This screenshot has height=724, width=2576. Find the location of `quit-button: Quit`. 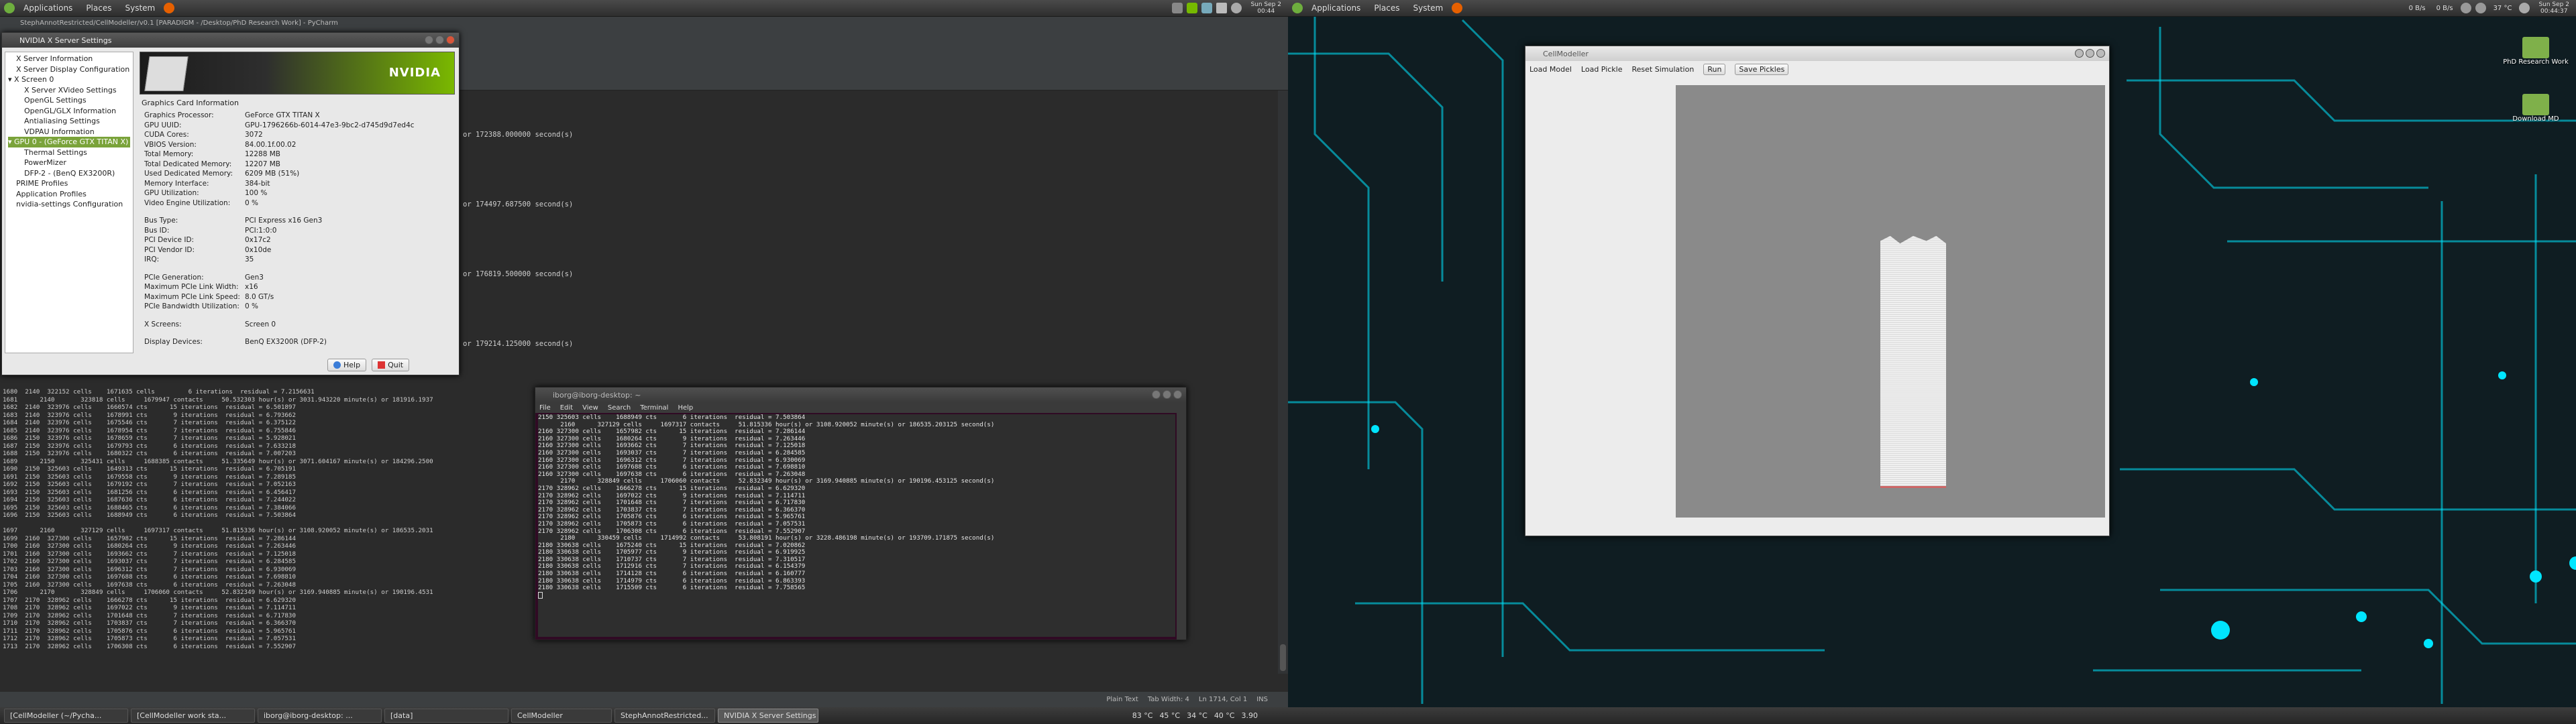

quit-button: Quit is located at coordinates (391, 365).